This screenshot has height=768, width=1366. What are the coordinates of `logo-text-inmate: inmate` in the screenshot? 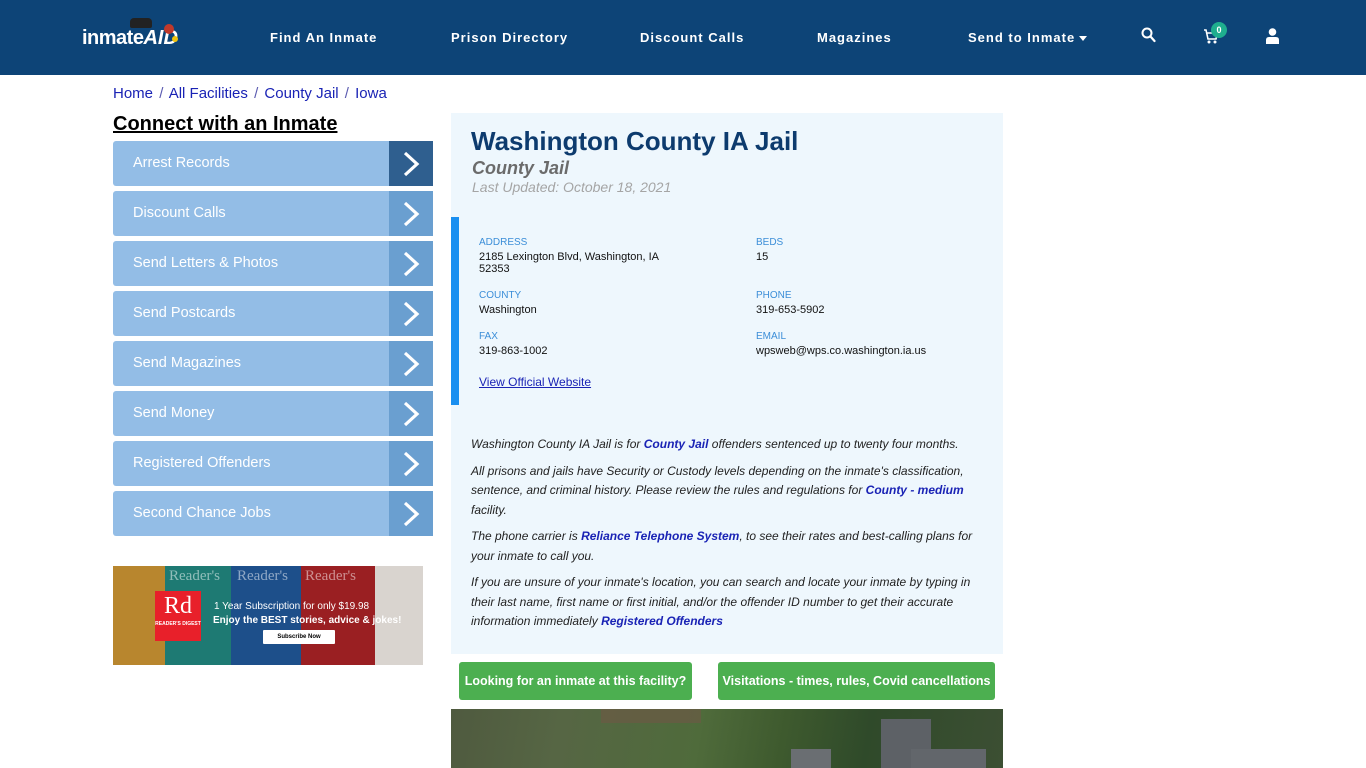 It's located at (113, 37).